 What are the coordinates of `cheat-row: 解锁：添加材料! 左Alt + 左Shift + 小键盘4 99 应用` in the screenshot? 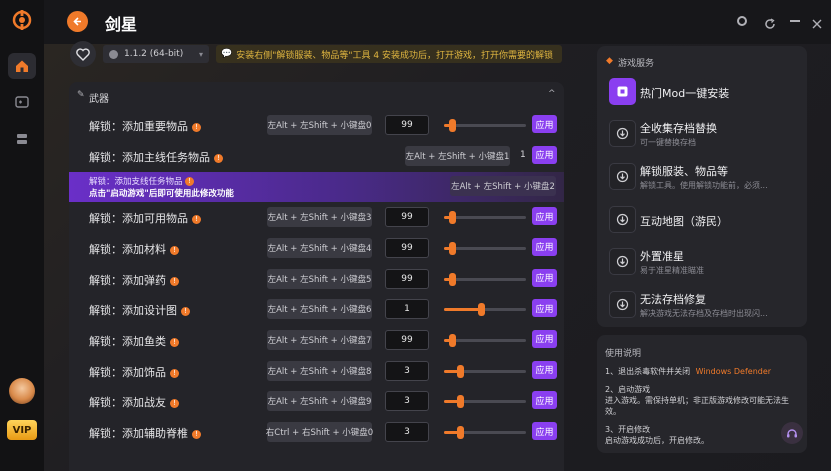 It's located at (316, 249).